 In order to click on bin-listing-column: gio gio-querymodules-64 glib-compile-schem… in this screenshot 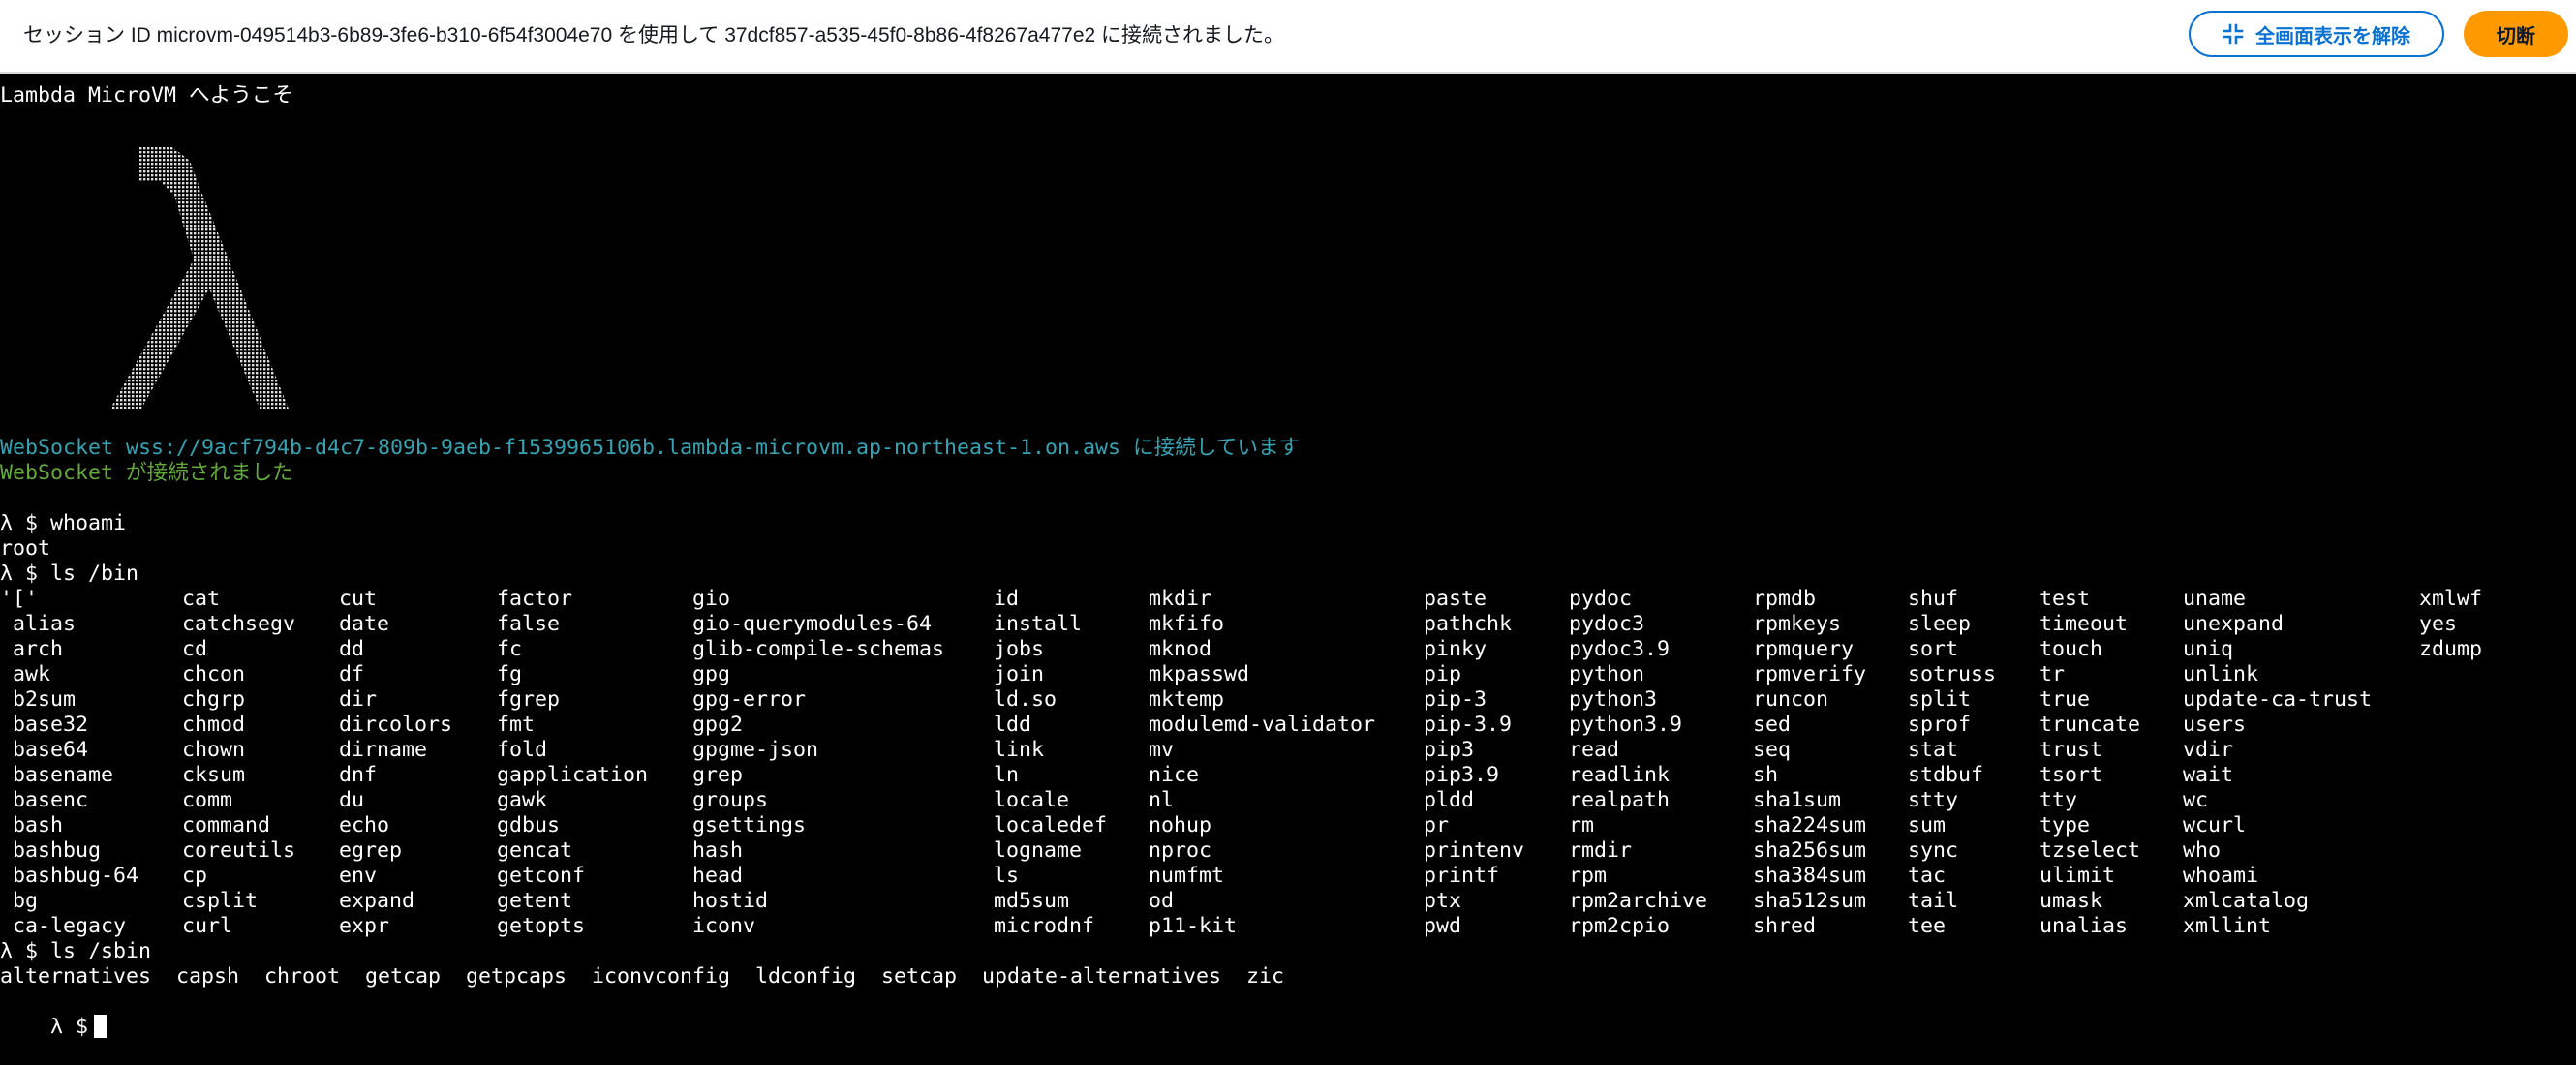, I will do `click(818, 763)`.